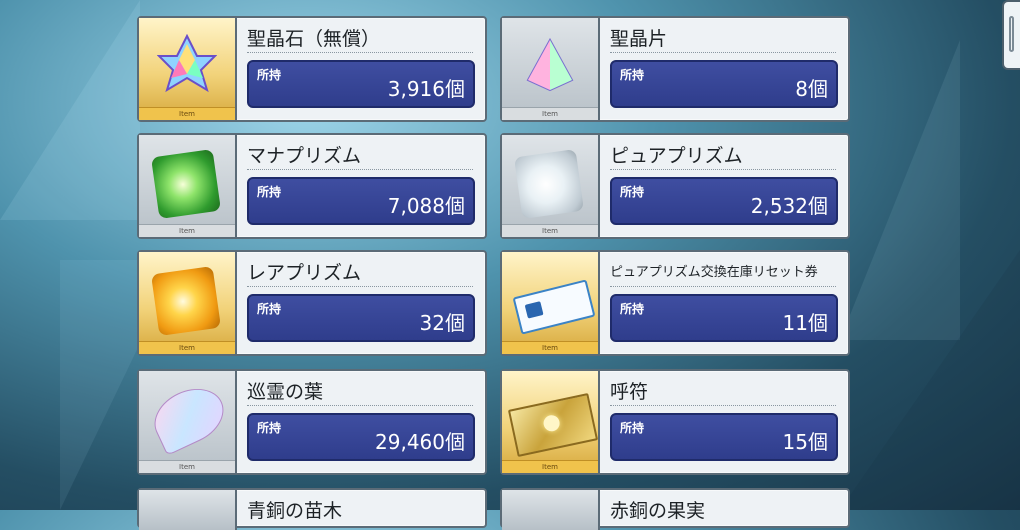 The image size is (1020, 530). Describe the element at coordinates (789, 206) in the screenshot. I see `owned-count: 2,532個` at that location.